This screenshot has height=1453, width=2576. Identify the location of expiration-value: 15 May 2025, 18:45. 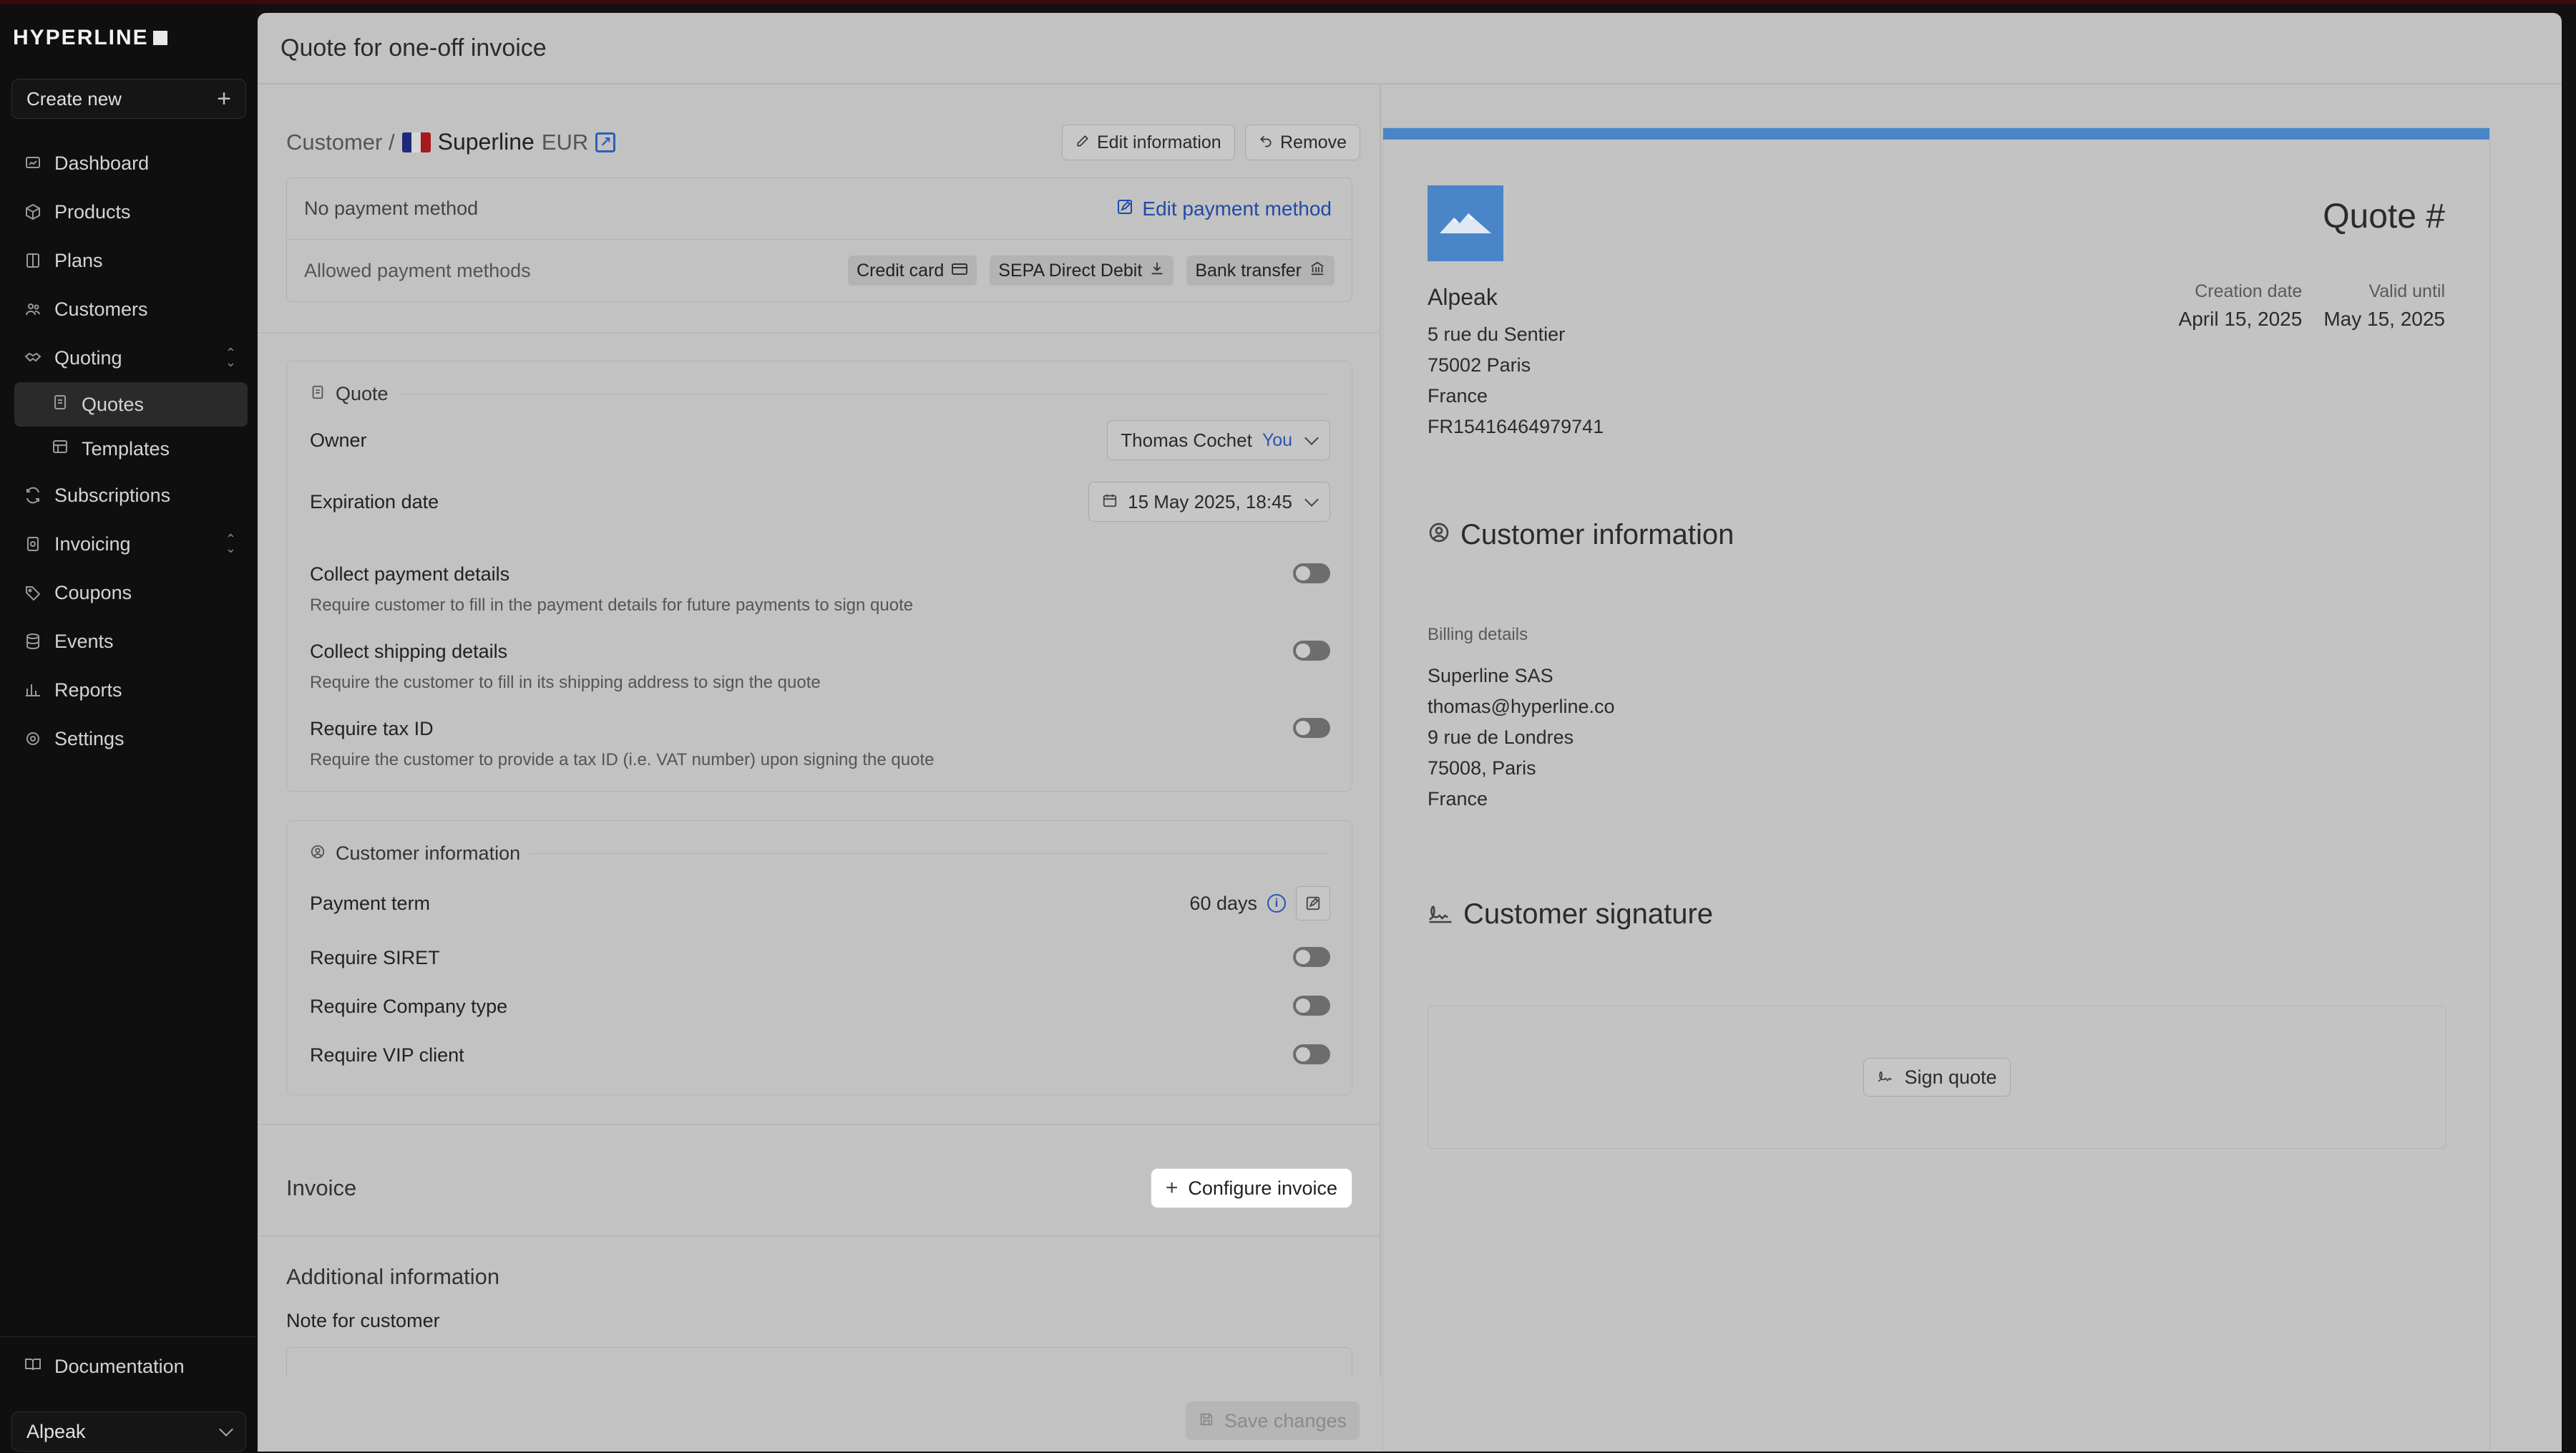
(1210, 501).